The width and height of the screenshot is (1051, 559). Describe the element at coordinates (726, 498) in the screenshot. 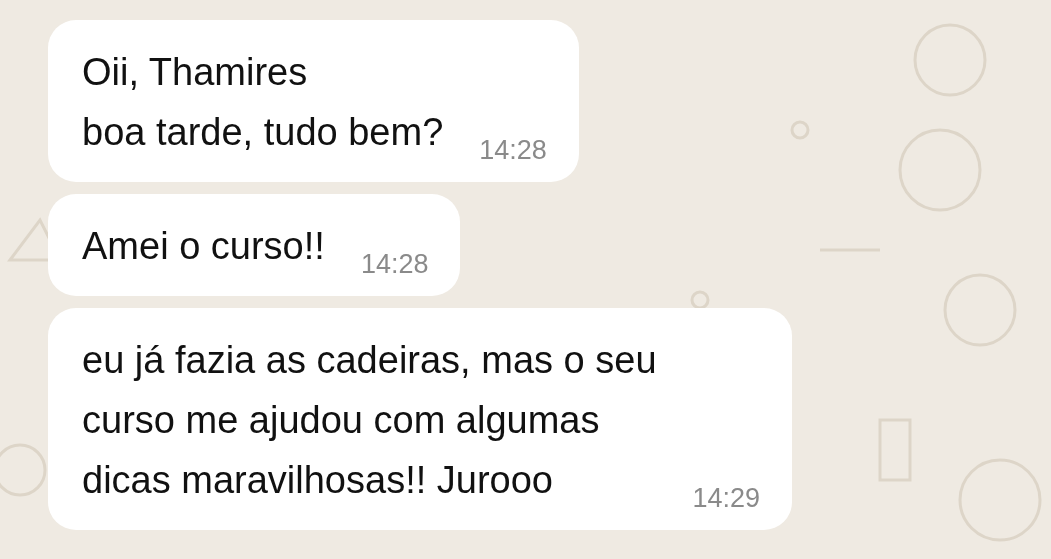

I see `message-time: 14:29` at that location.